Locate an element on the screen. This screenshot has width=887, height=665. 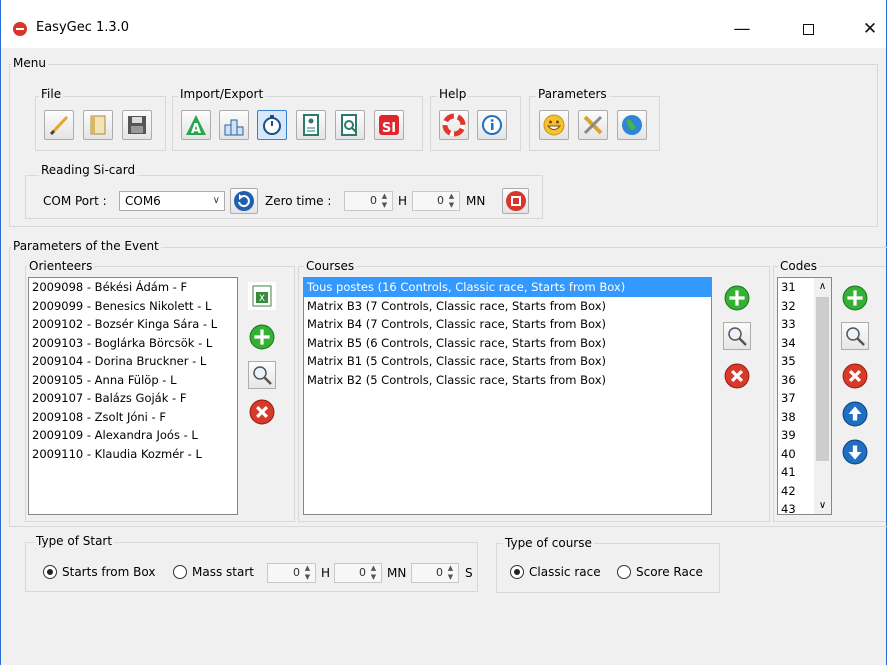
scroll-up-icon: ∧ is located at coordinates (822, 286).